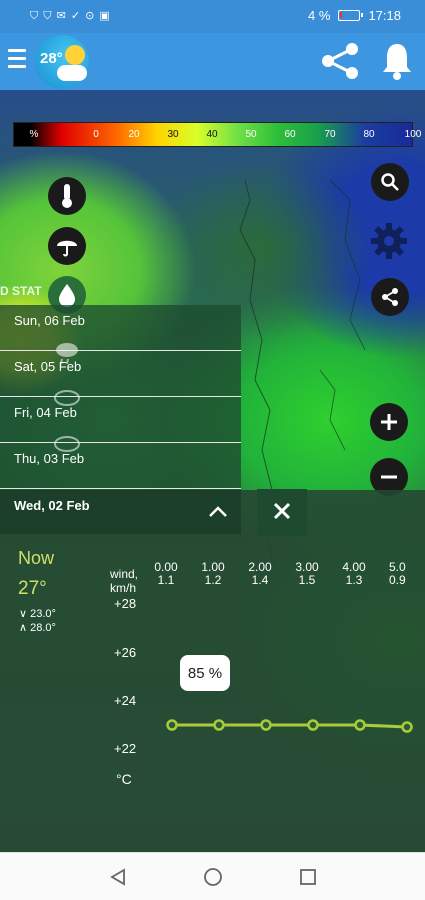  I want to click on thermometer-icon, so click(67, 196).